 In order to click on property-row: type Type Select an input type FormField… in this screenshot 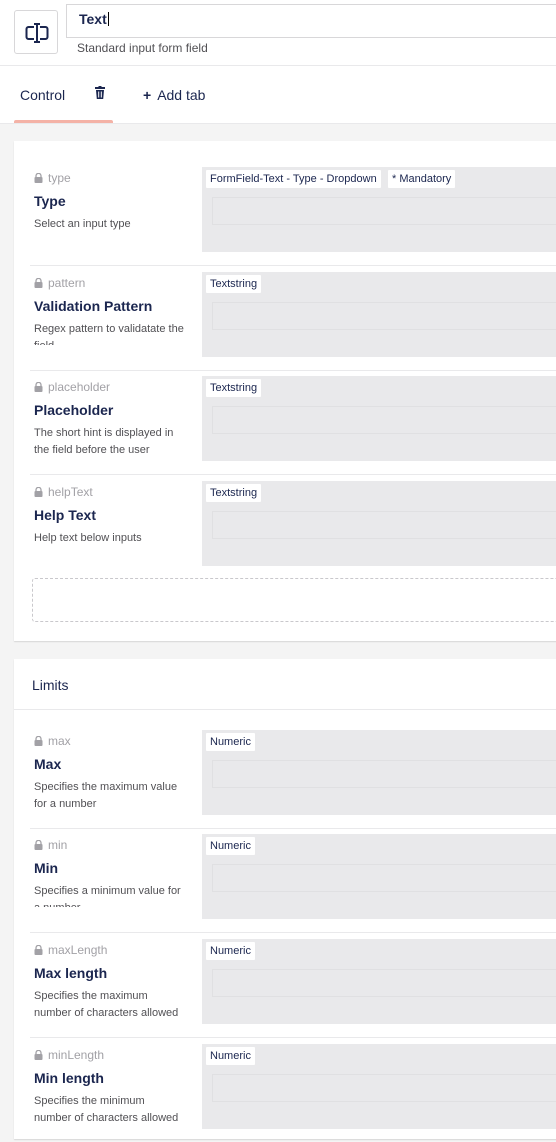, I will do `click(293, 213)`.